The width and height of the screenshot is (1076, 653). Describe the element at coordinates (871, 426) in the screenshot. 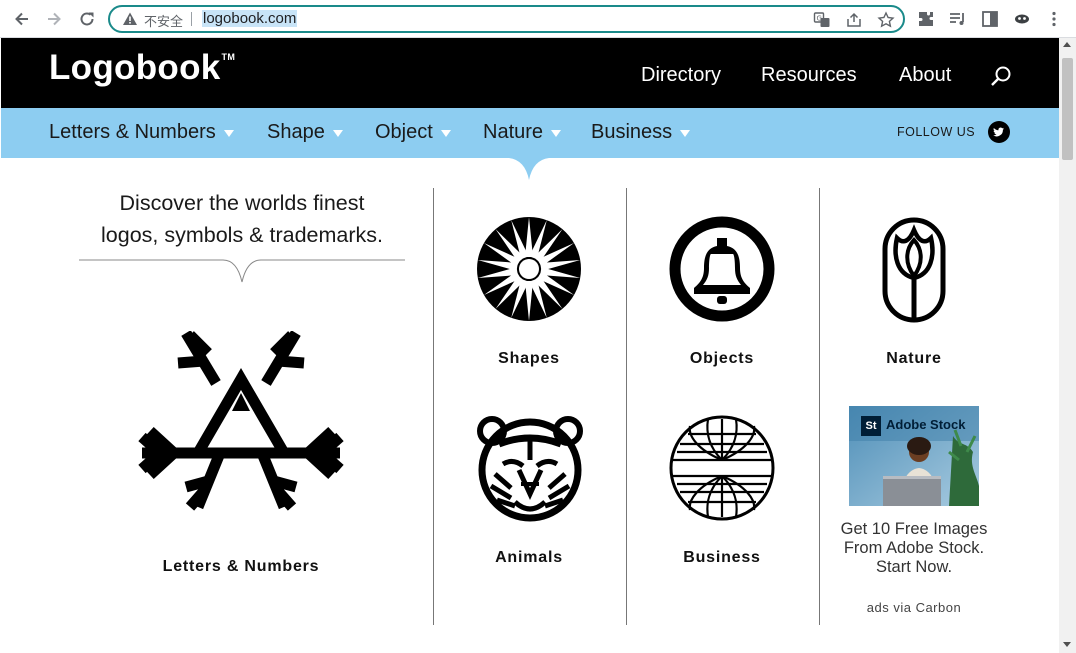

I see `adobe-stock-badge: St` at that location.